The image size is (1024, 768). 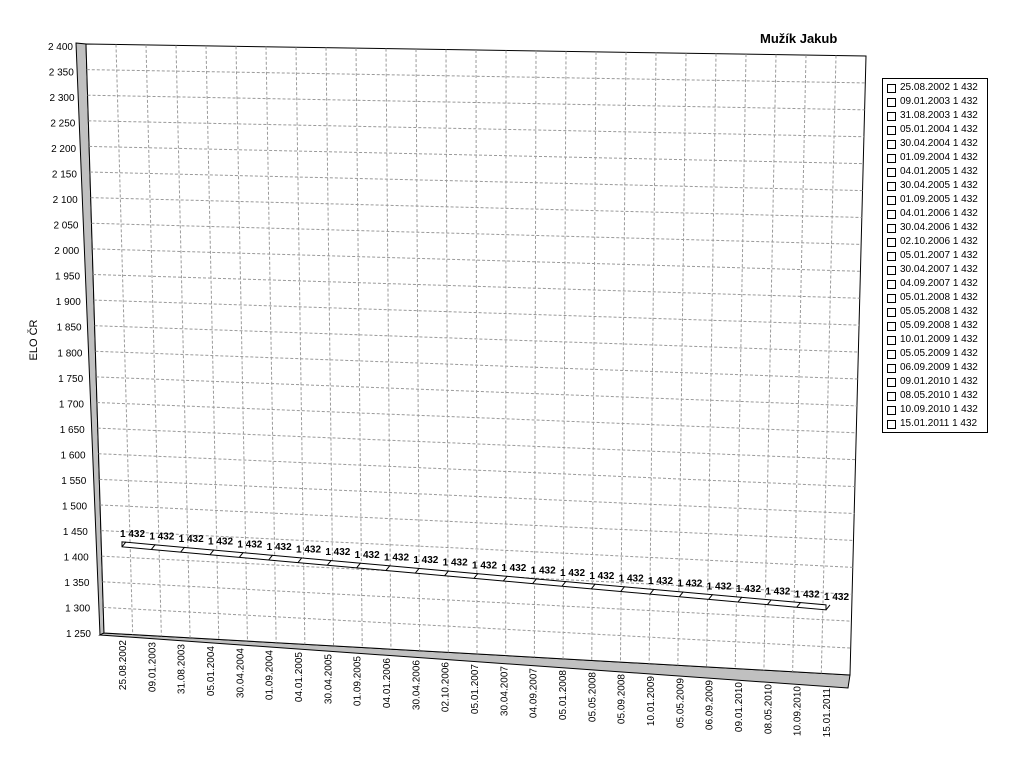 What do you see at coordinates (710, 705) in the screenshot?
I see `x-tick-label: 06.09.2009` at bounding box center [710, 705].